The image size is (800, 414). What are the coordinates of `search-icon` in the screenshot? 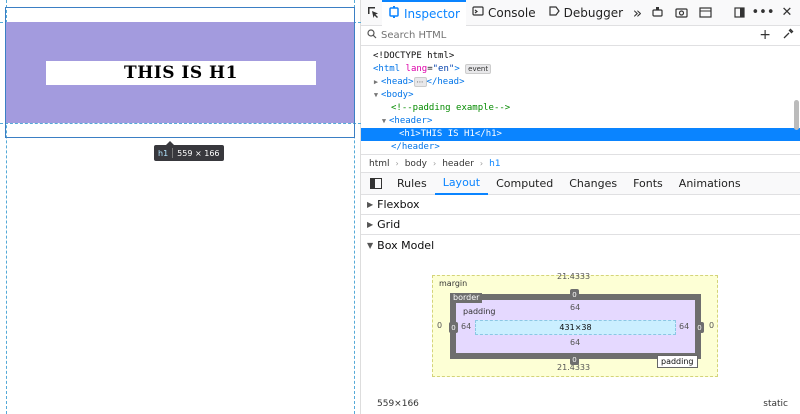 It's located at (372, 35).